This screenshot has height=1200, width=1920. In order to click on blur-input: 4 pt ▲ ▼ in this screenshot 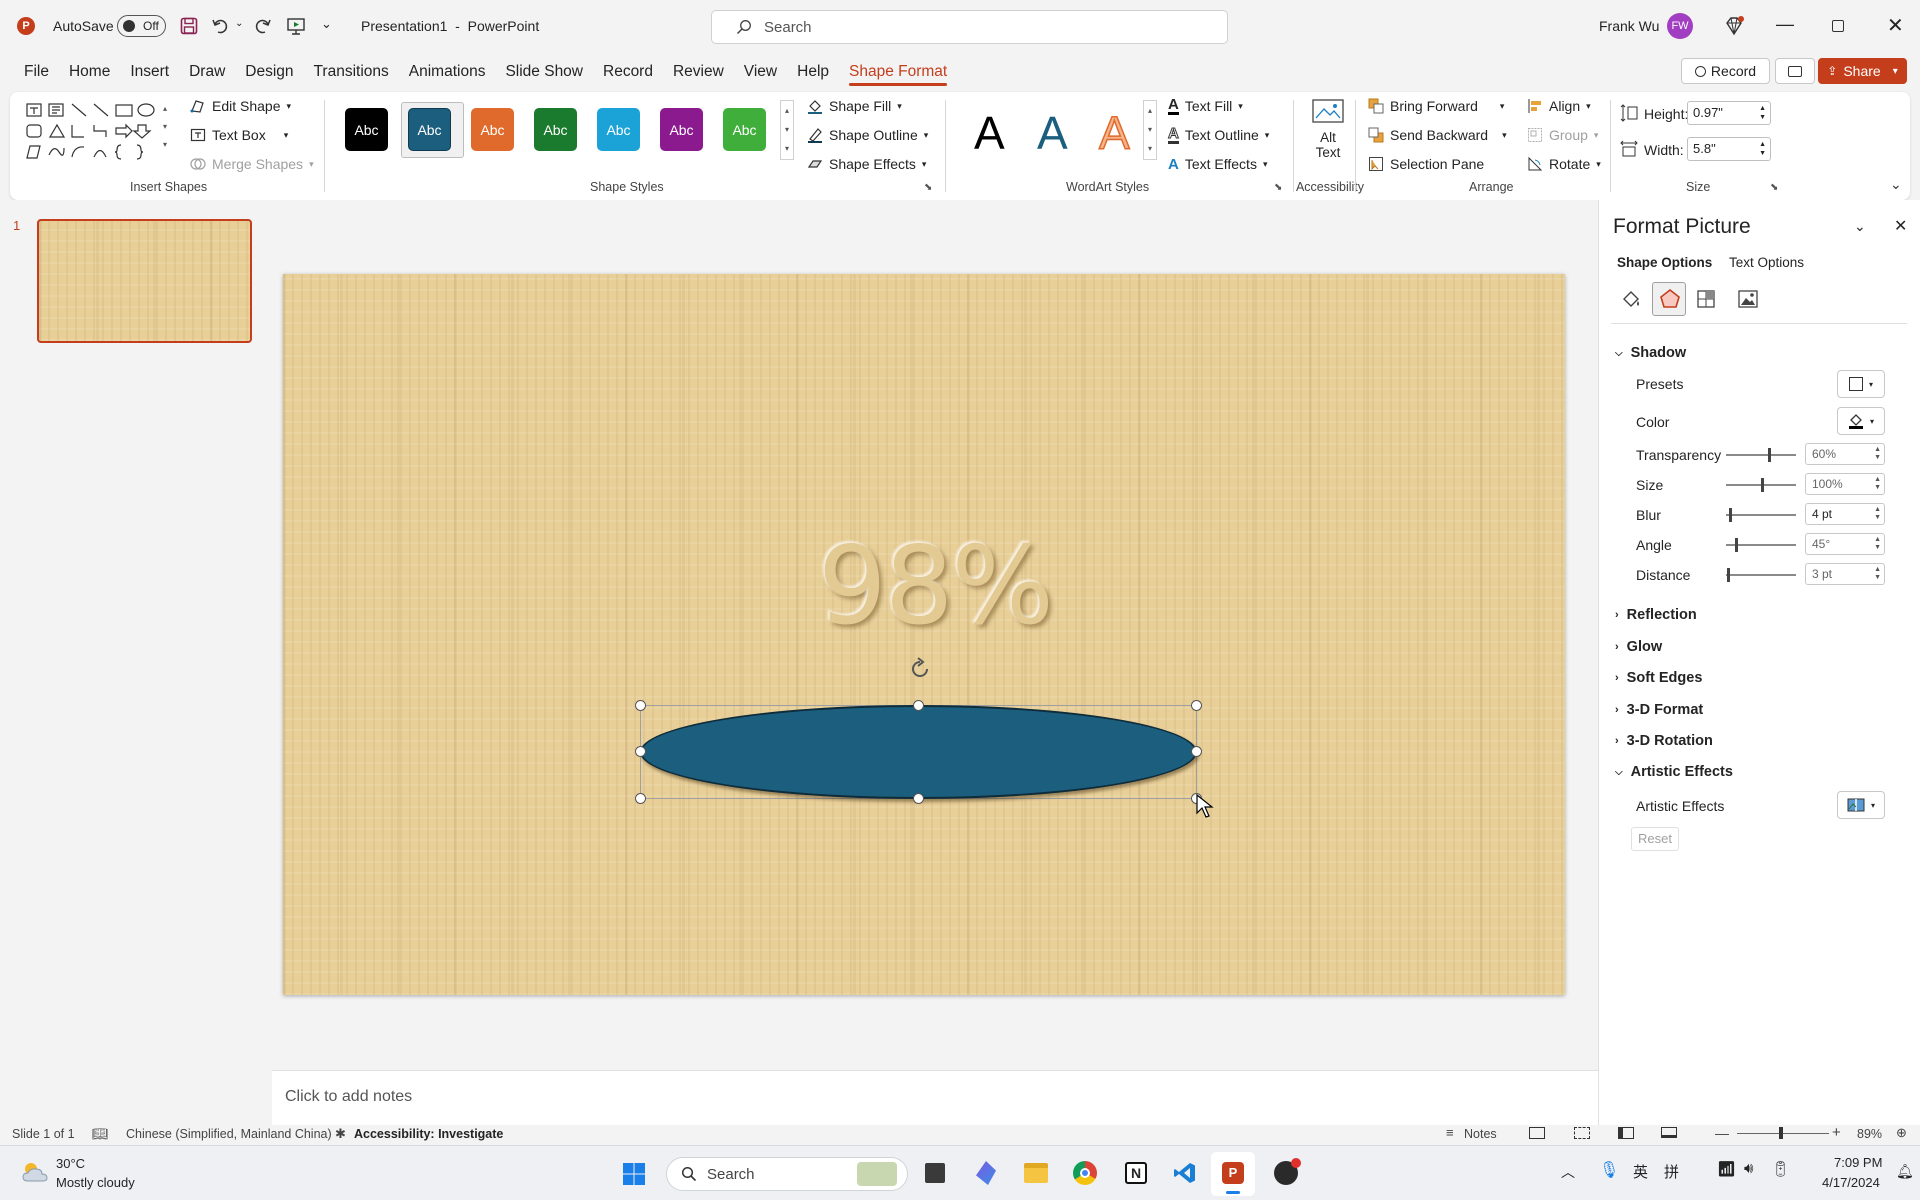, I will do `click(1845, 514)`.